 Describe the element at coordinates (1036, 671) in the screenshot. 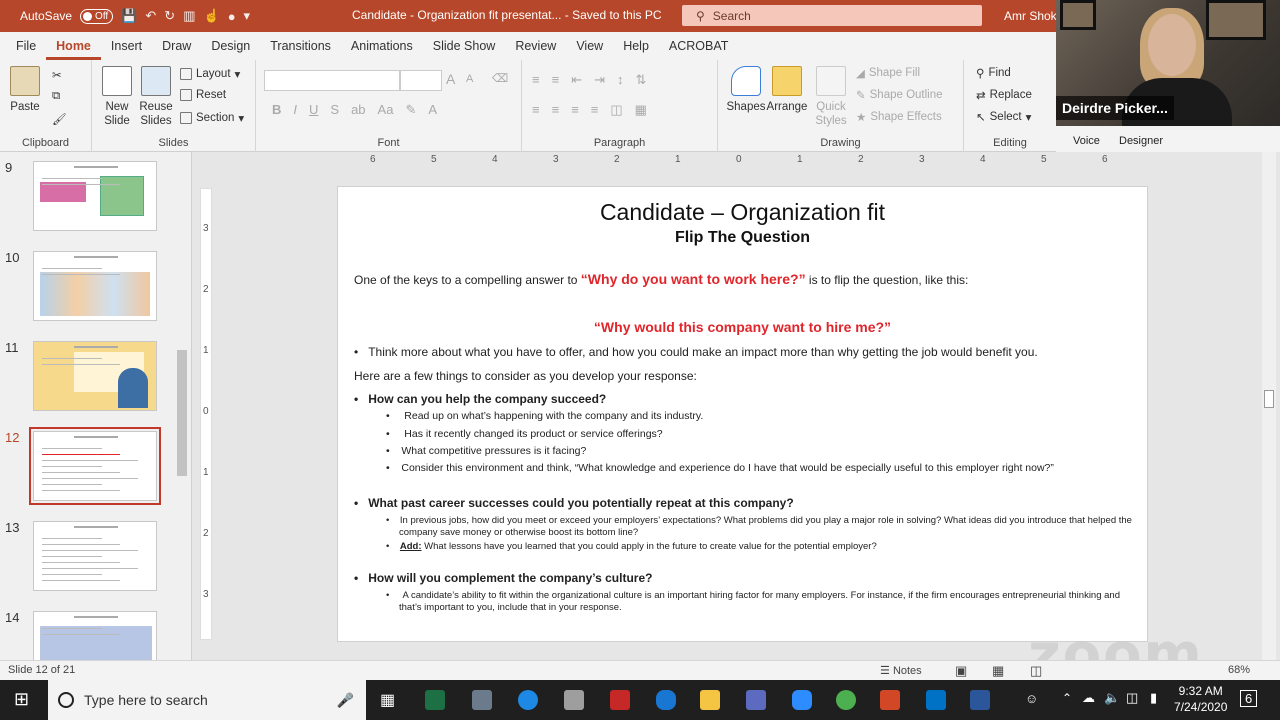

I see `reading-view-icon: ◫` at that location.